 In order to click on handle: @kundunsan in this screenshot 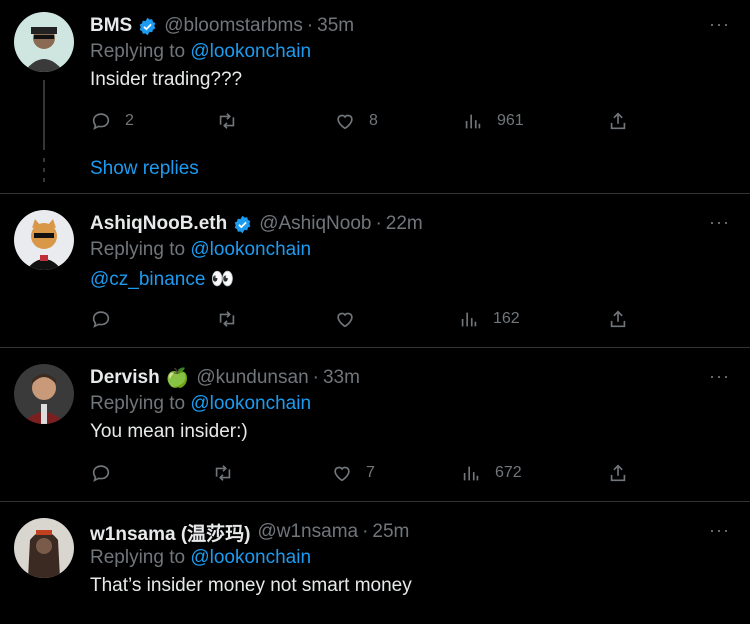, I will do `click(252, 378)`.